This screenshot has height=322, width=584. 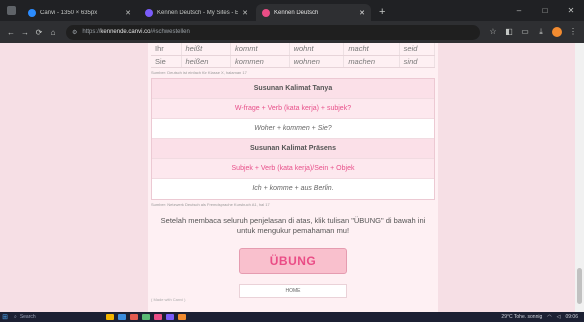 What do you see at coordinates (5, 317) in the screenshot?
I see `start-icon: ⊞` at bounding box center [5, 317].